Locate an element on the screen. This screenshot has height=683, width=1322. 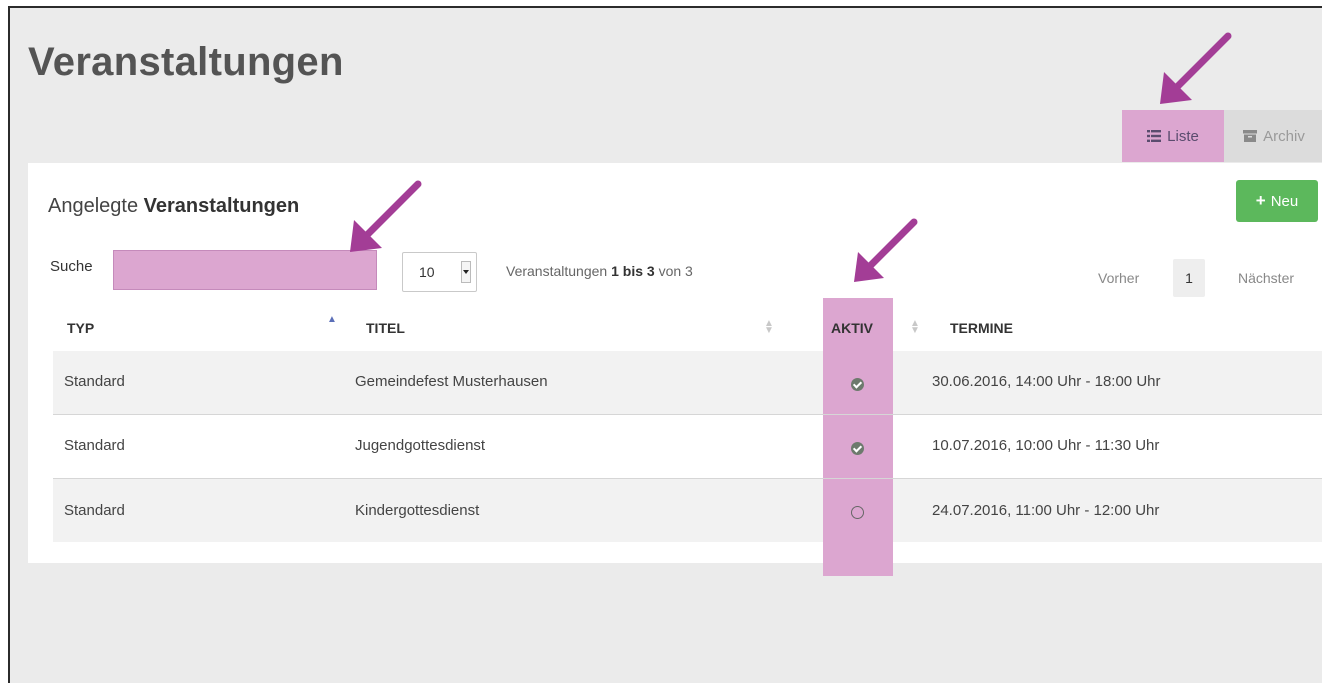
pager-current-page: 1 is located at coordinates (1189, 278).